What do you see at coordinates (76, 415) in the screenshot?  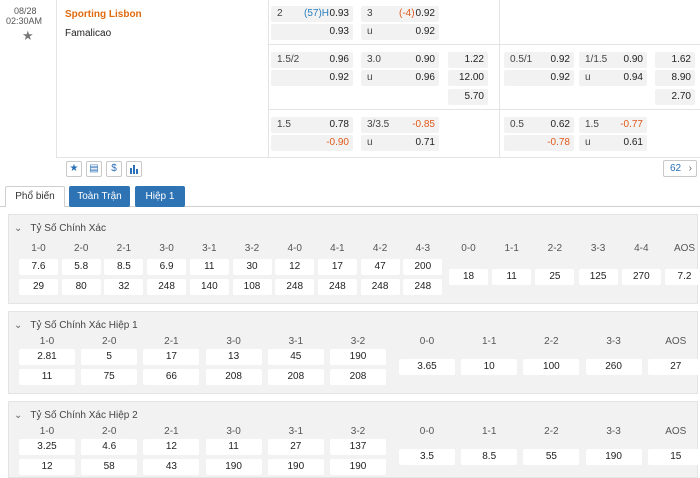 I see `section-title: ⌄ Tỷ Số Chính Xác Hiệp 2` at bounding box center [76, 415].